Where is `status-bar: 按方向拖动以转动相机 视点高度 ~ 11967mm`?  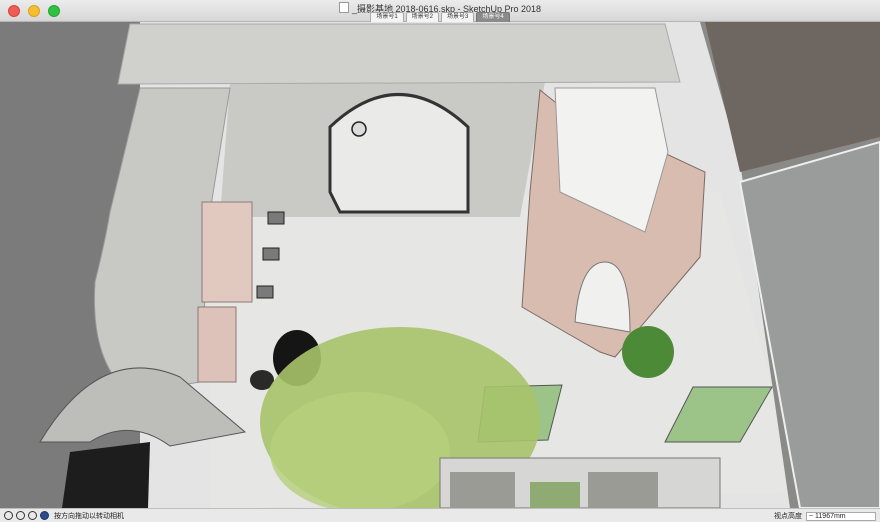
status-bar: 按方向拖动以转动相机 视点高度 ~ 11967mm is located at coordinates (440, 515).